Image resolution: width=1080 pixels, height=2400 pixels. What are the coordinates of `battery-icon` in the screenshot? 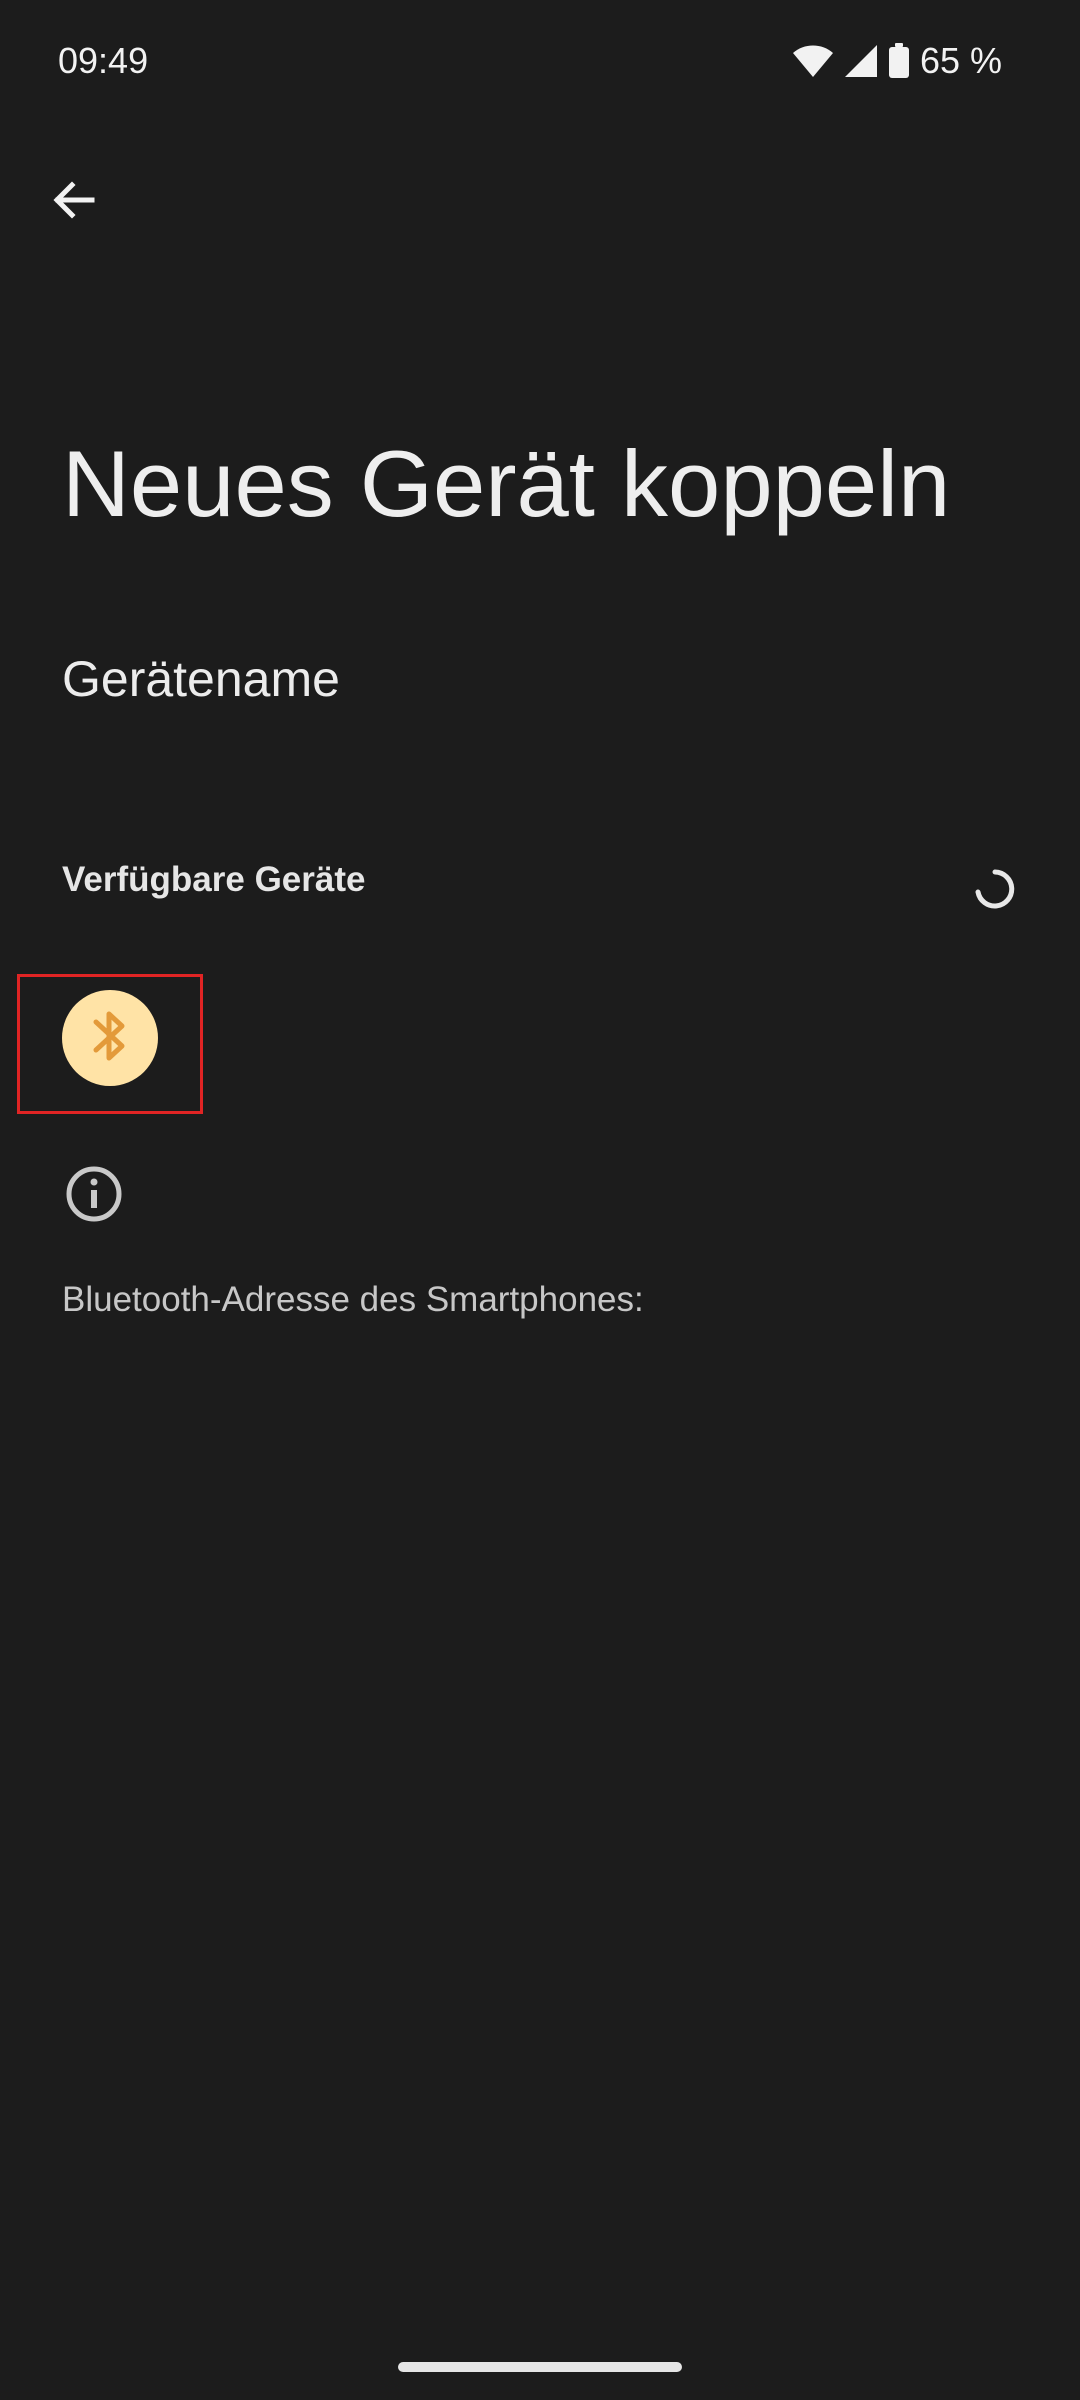 It's located at (899, 61).